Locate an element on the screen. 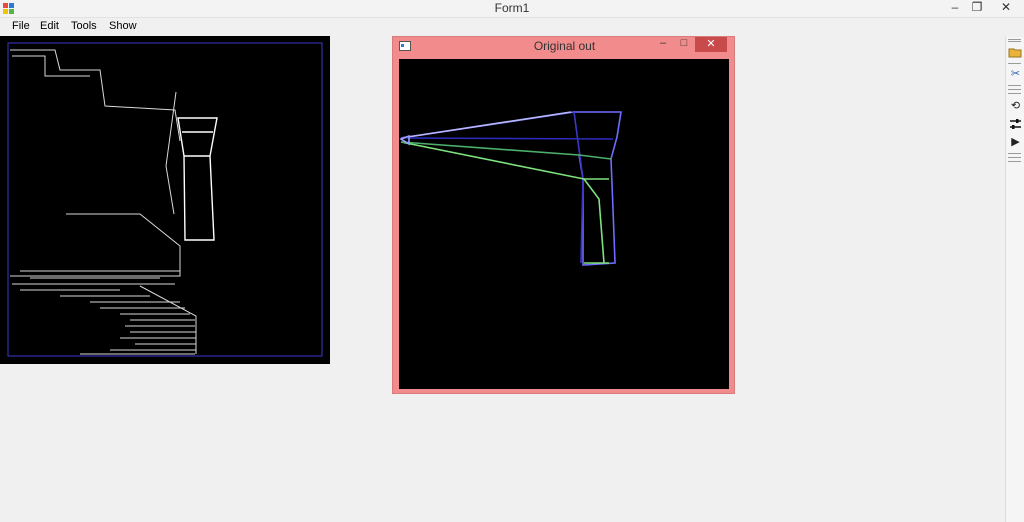 The height and width of the screenshot is (522, 1024). child-close-button: ✕ is located at coordinates (711, 44).